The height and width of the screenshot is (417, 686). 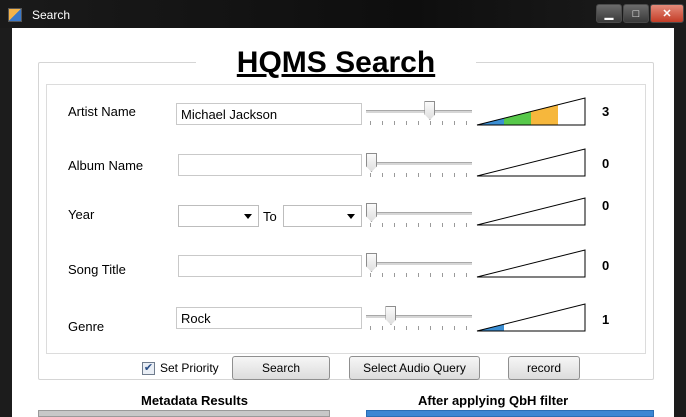 What do you see at coordinates (106, 165) in the screenshot?
I see `album-name-label: Album Name` at bounding box center [106, 165].